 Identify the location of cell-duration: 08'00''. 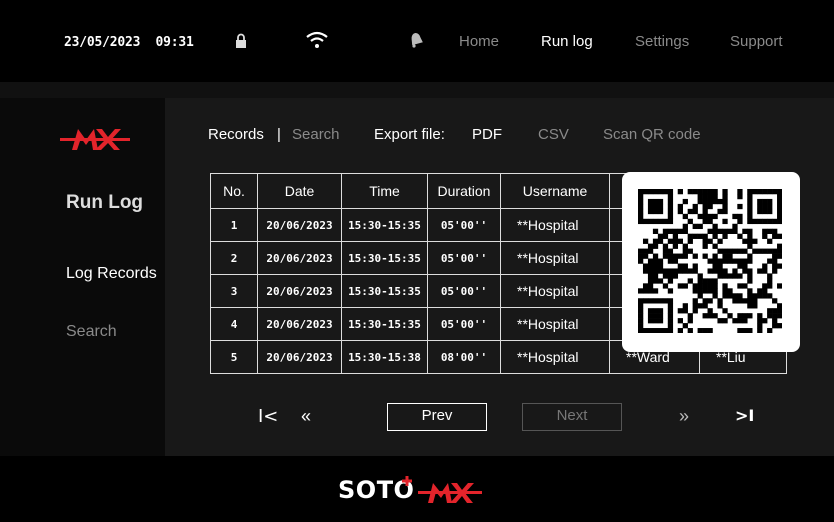
(464, 357).